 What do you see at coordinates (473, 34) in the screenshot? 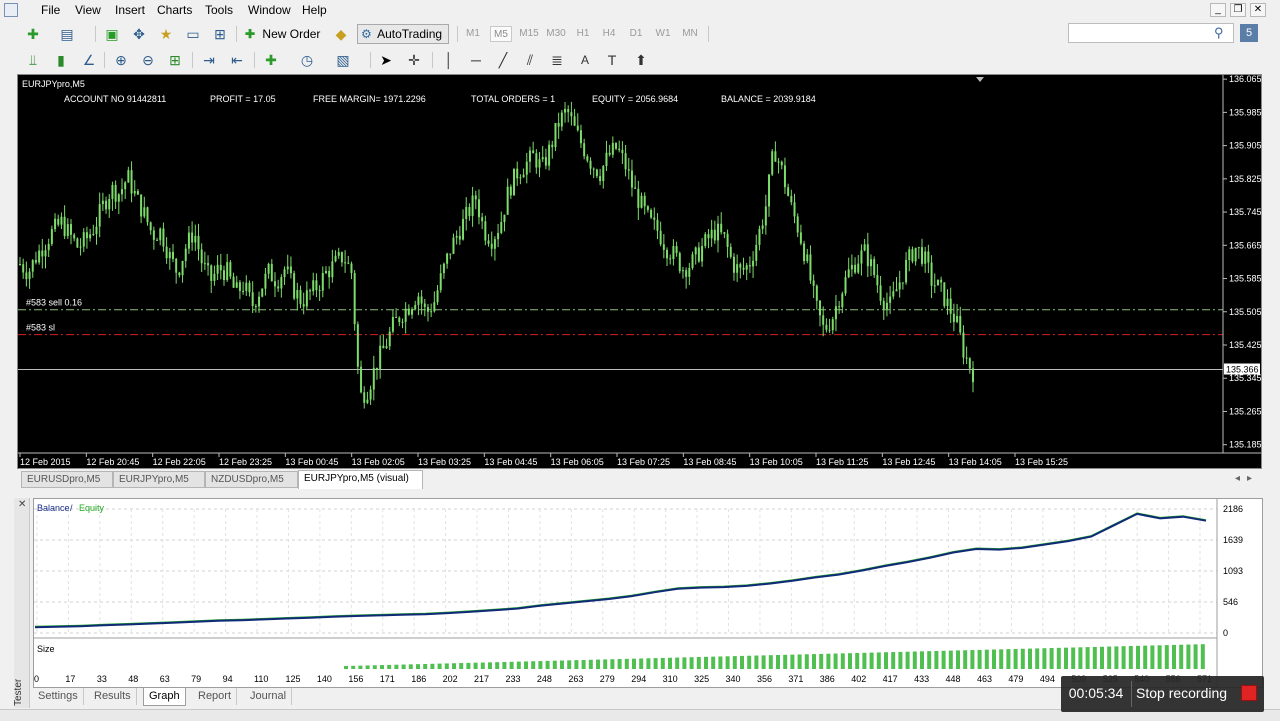
I see `timeframe-m1: M1` at bounding box center [473, 34].